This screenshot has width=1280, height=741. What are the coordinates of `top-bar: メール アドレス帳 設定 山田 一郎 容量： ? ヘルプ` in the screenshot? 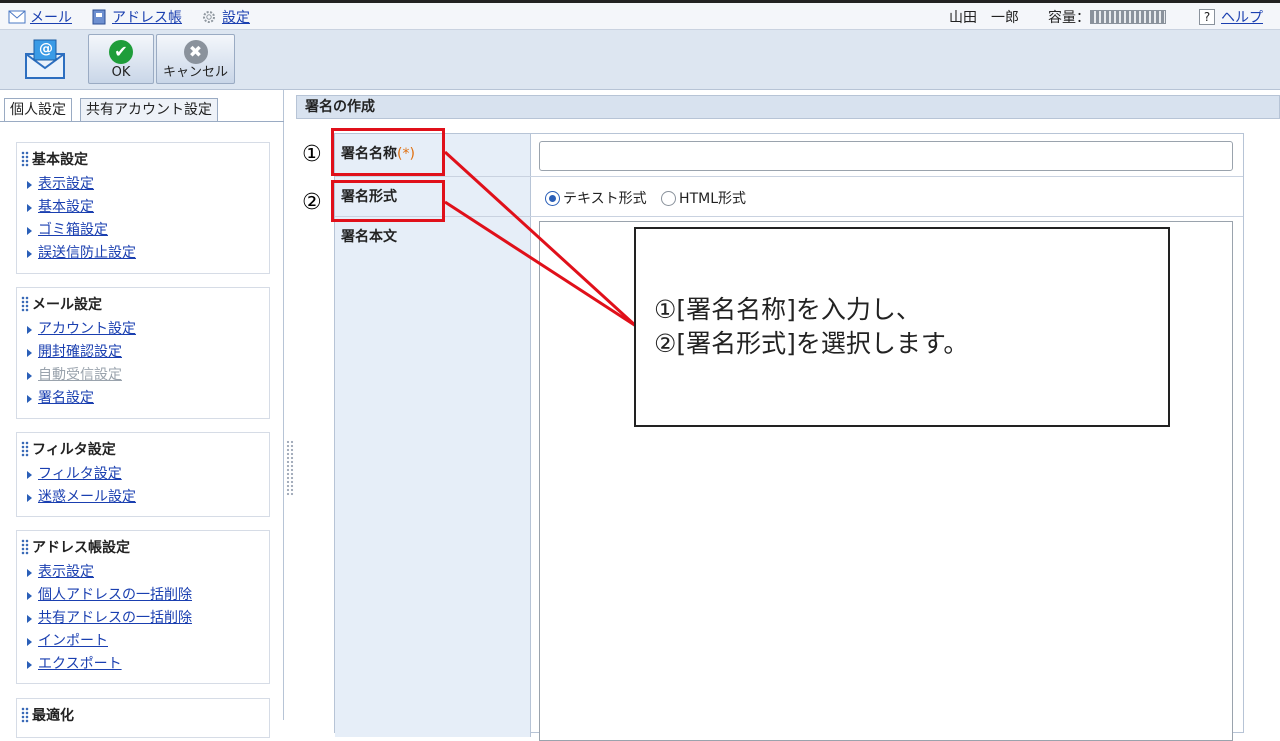 It's located at (640, 15).